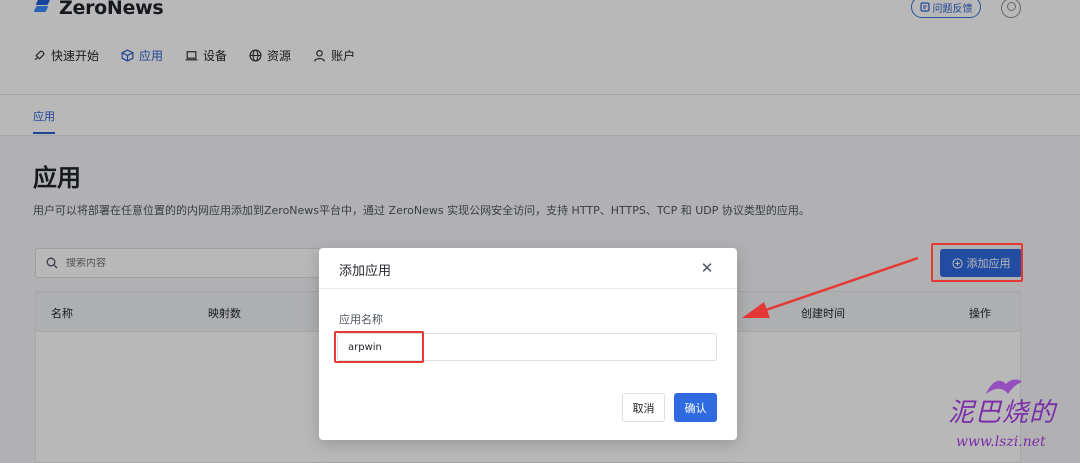  Describe the element at coordinates (643, 407) in the screenshot. I see `cancel-button: 取消` at that location.